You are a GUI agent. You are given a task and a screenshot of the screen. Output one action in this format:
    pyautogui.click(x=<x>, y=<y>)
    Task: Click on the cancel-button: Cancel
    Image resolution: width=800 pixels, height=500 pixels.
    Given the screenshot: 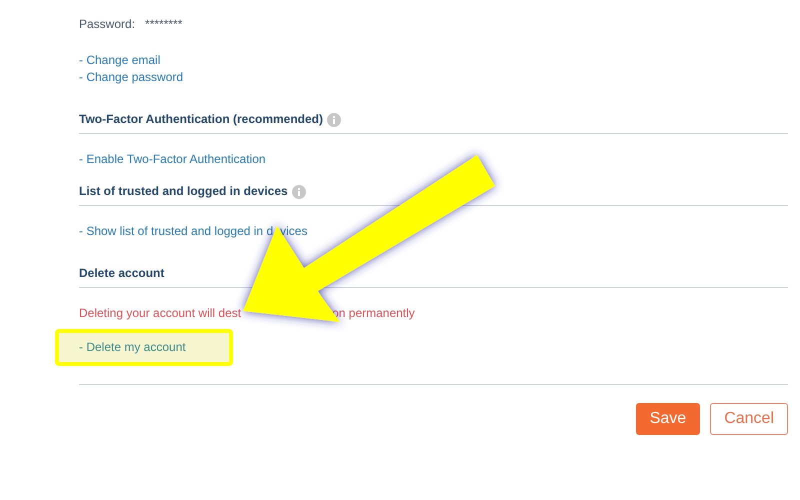 What is the action you would take?
    pyautogui.click(x=749, y=419)
    